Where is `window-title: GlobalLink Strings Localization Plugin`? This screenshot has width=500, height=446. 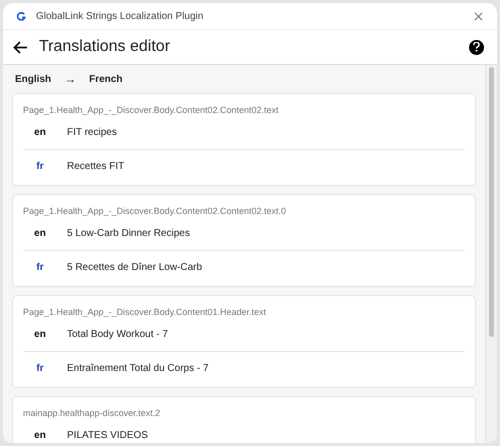
window-title: GlobalLink Strings Localization Plugin is located at coordinates (120, 17).